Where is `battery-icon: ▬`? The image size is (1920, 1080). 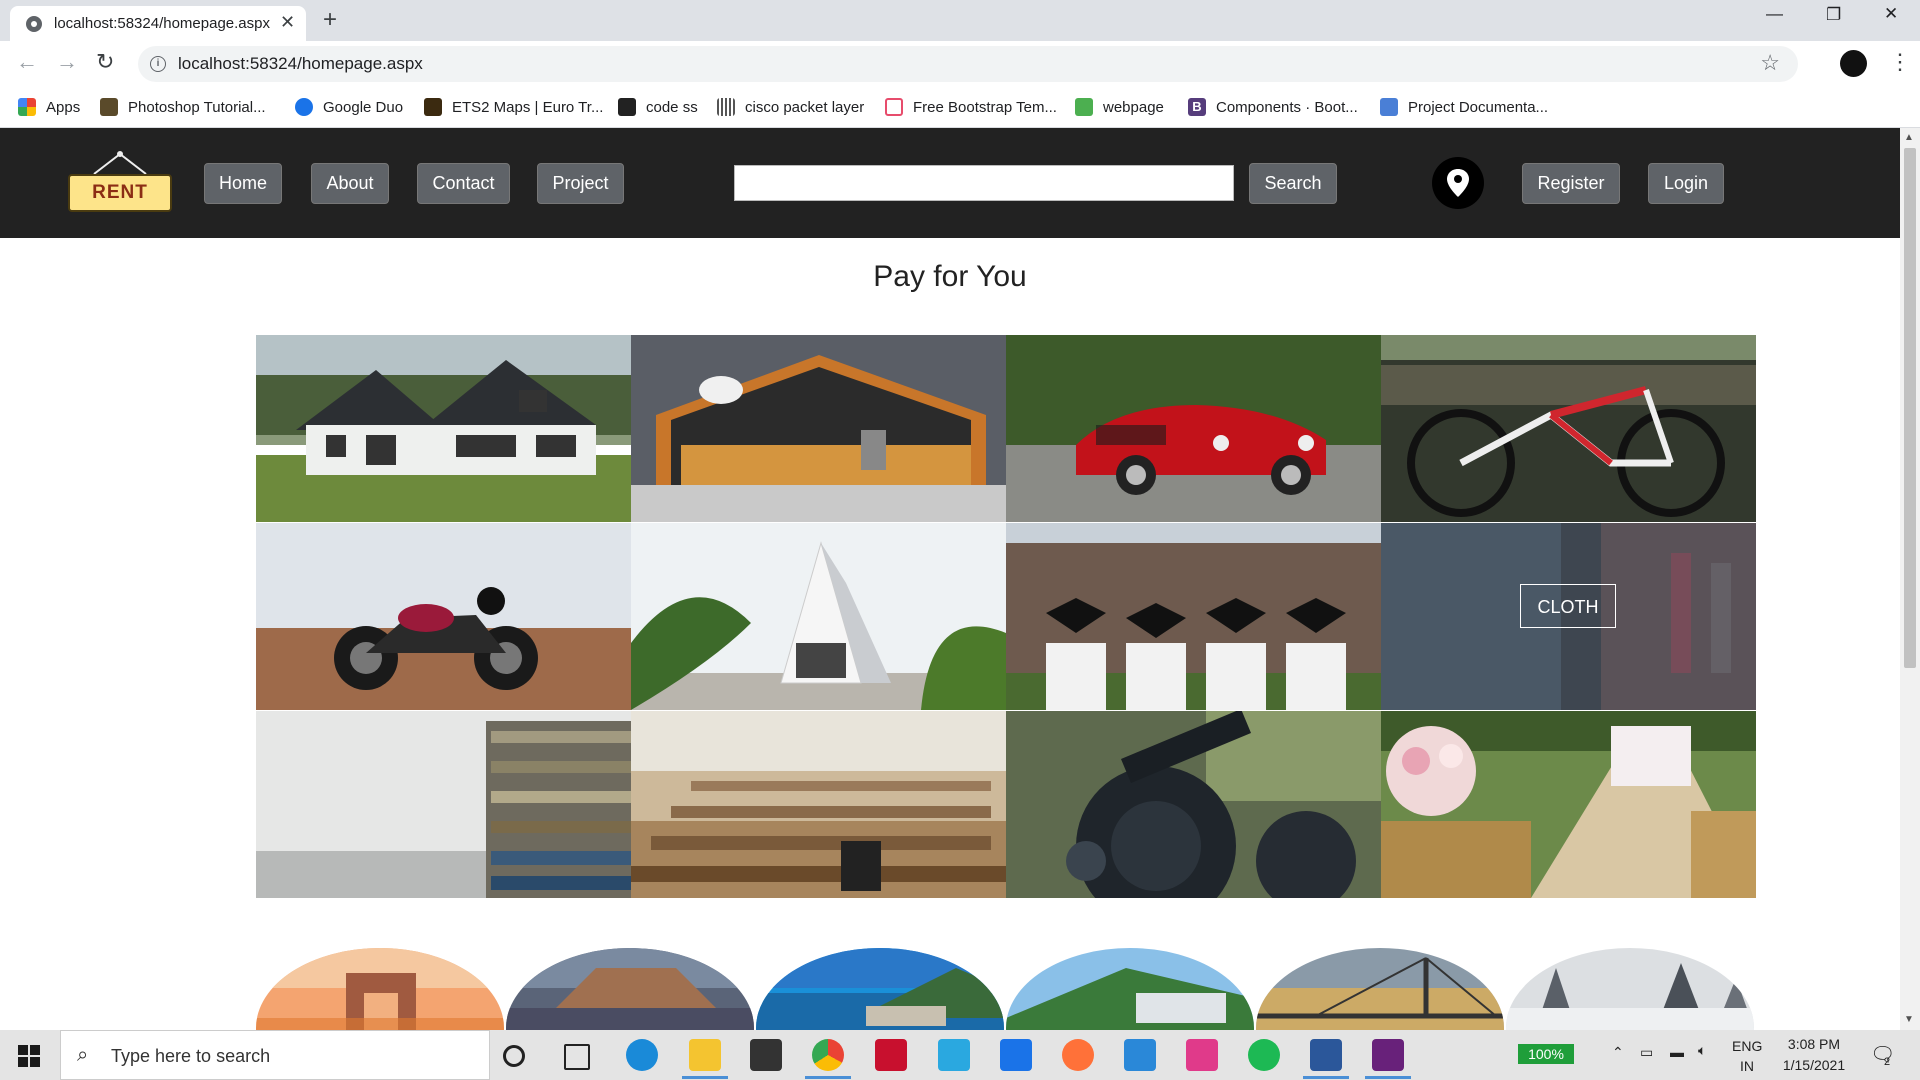
battery-icon: ▬ is located at coordinates (1677, 1052).